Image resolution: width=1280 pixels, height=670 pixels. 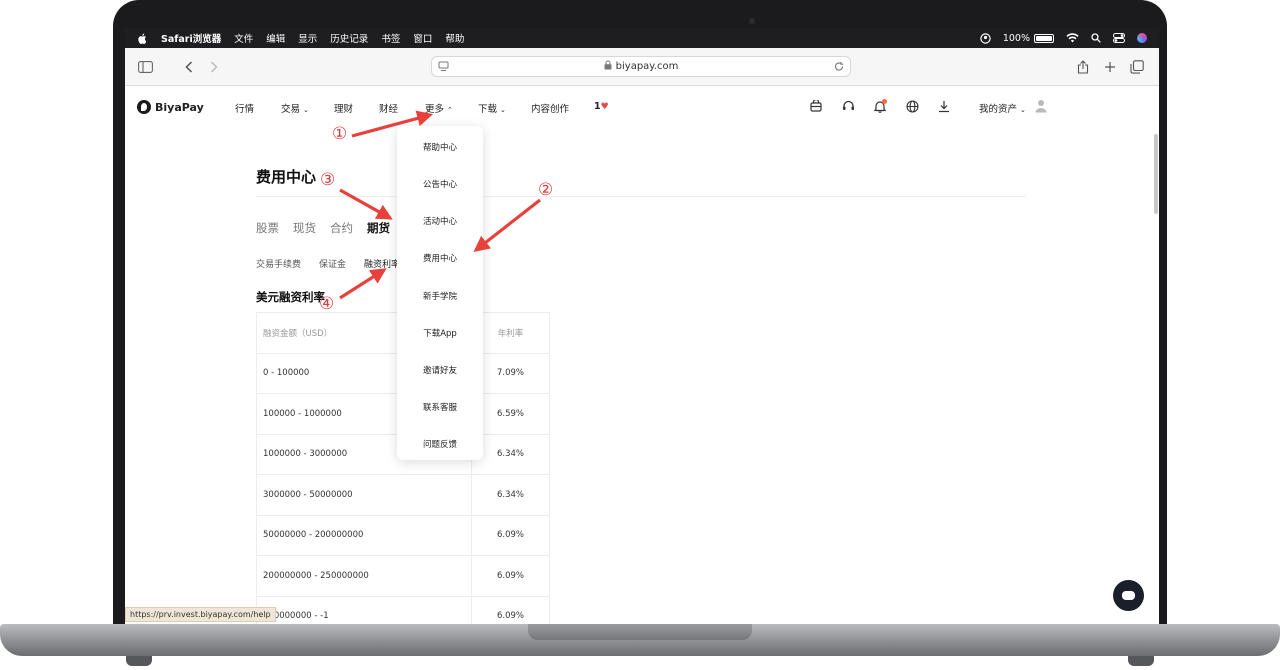 I want to click on step-4-marker: ④, so click(x=327, y=304).